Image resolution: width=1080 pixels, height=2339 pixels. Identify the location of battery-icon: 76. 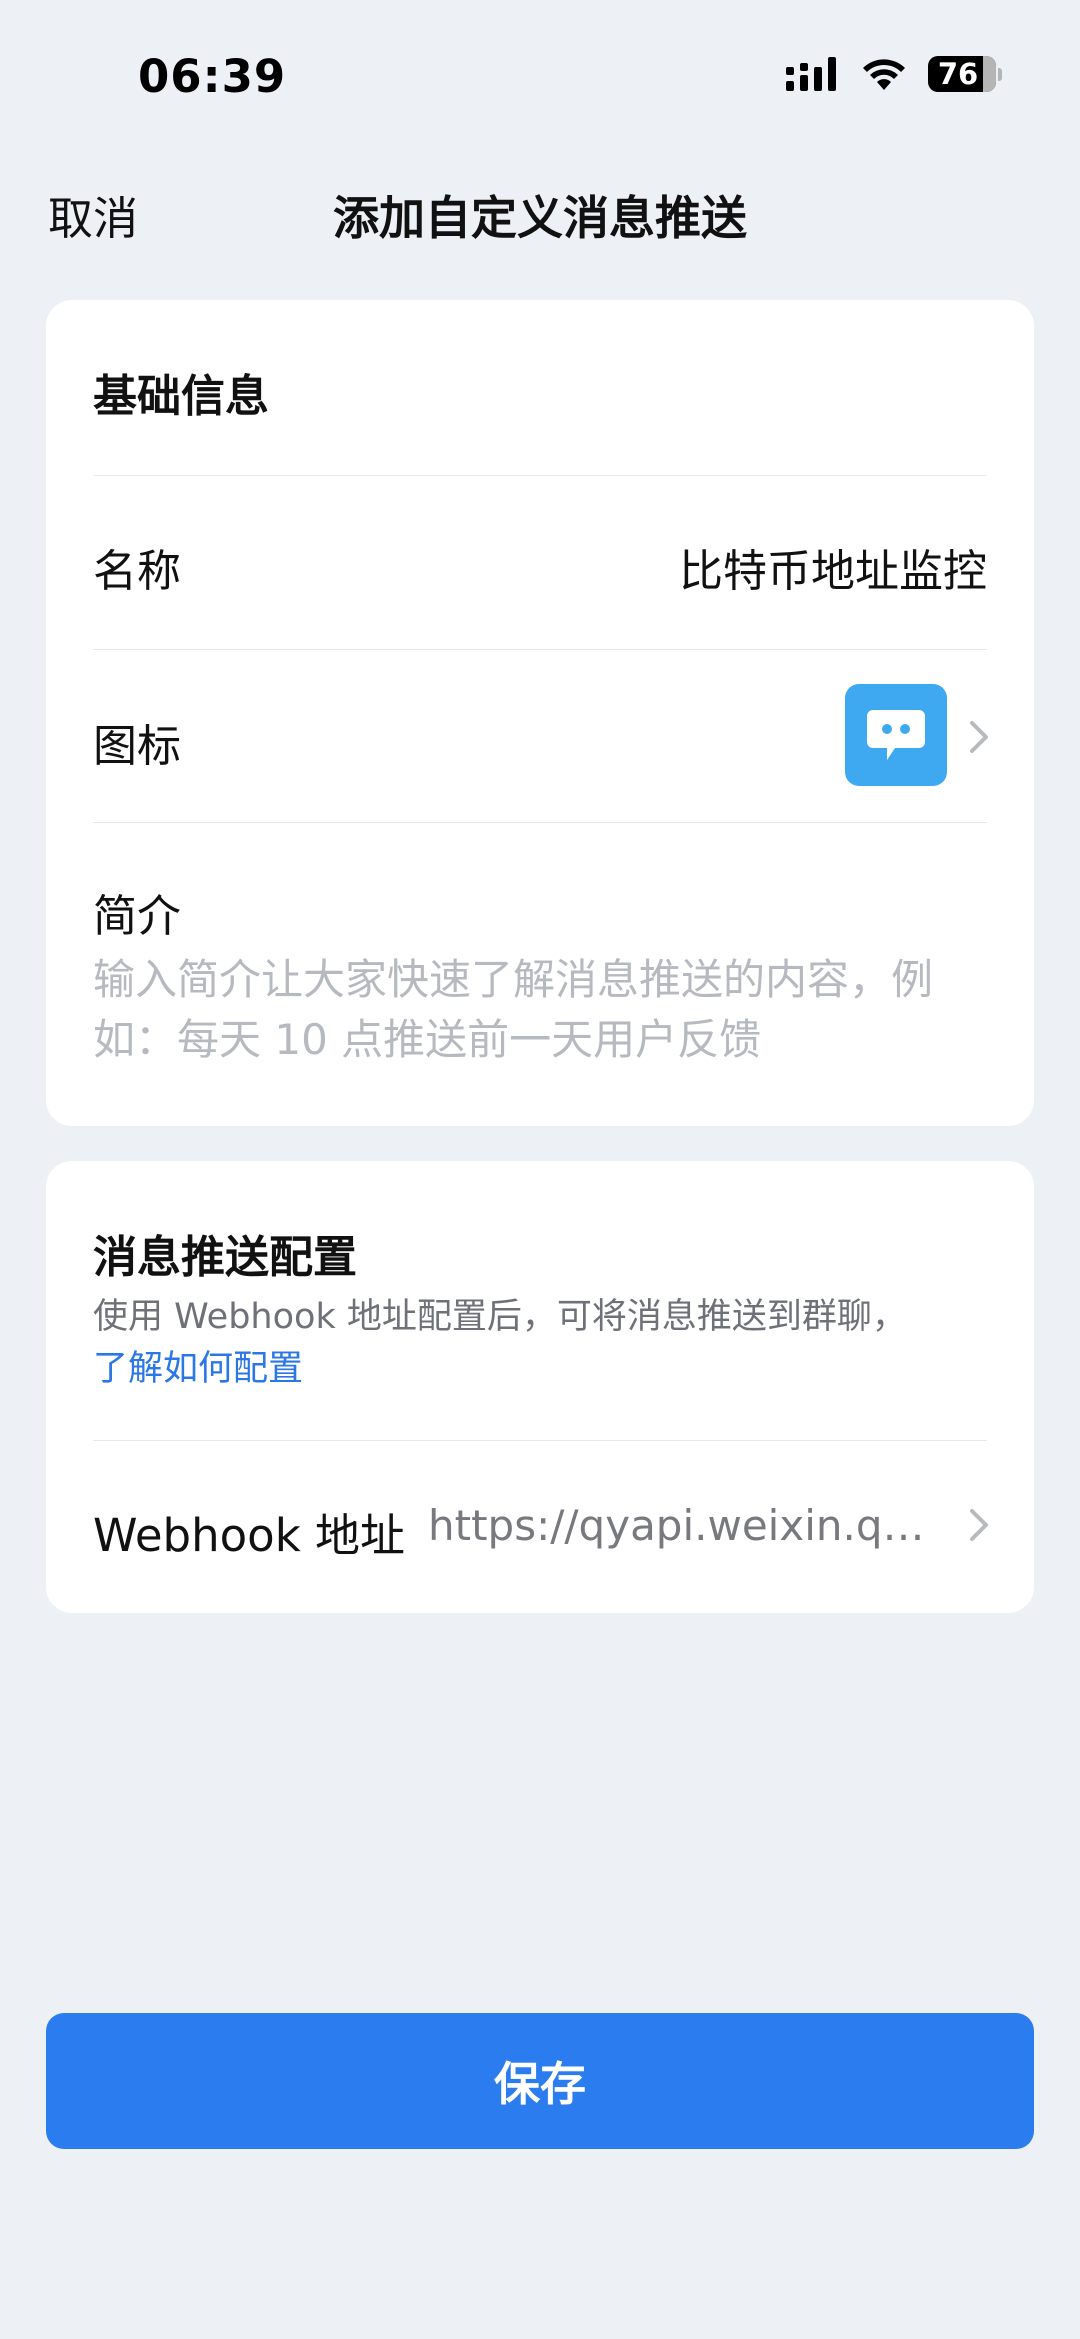
(962, 74).